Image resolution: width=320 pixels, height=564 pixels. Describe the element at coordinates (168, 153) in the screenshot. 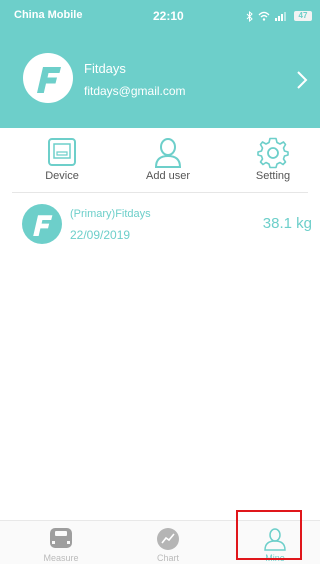

I see `user-icon` at that location.